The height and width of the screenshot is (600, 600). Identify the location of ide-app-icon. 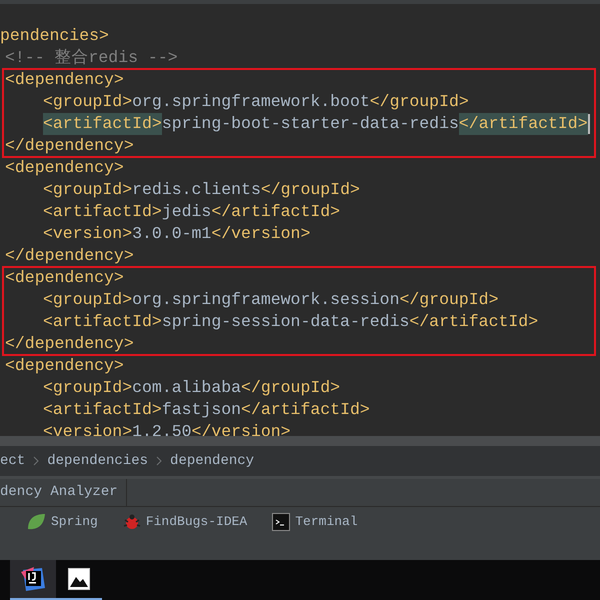
(33, 579).